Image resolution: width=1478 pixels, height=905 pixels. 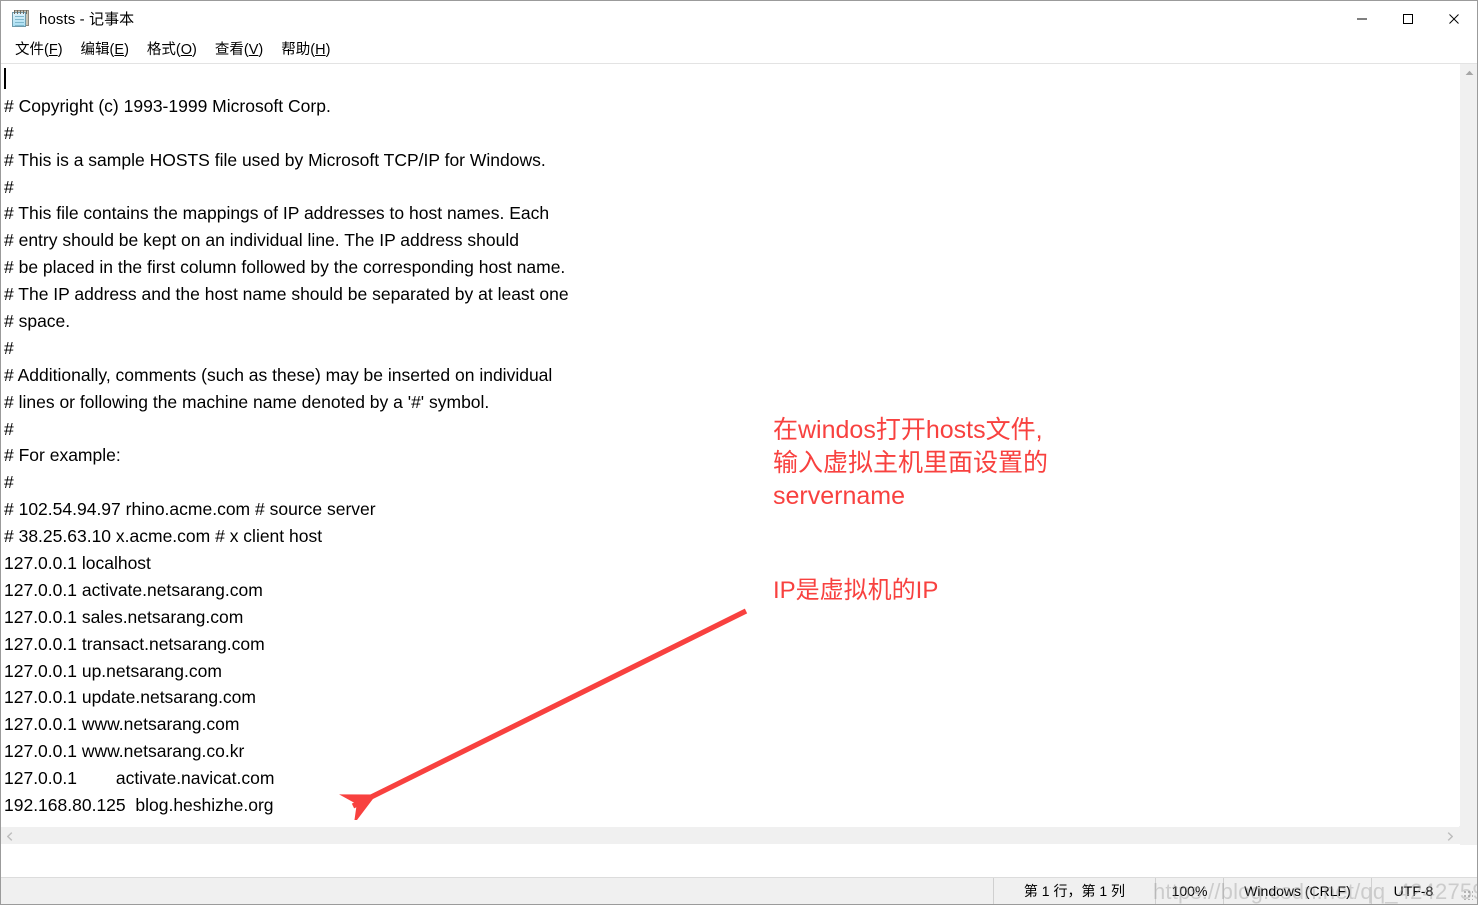 I want to click on menu-item-view: 查看(V), so click(x=239, y=49).